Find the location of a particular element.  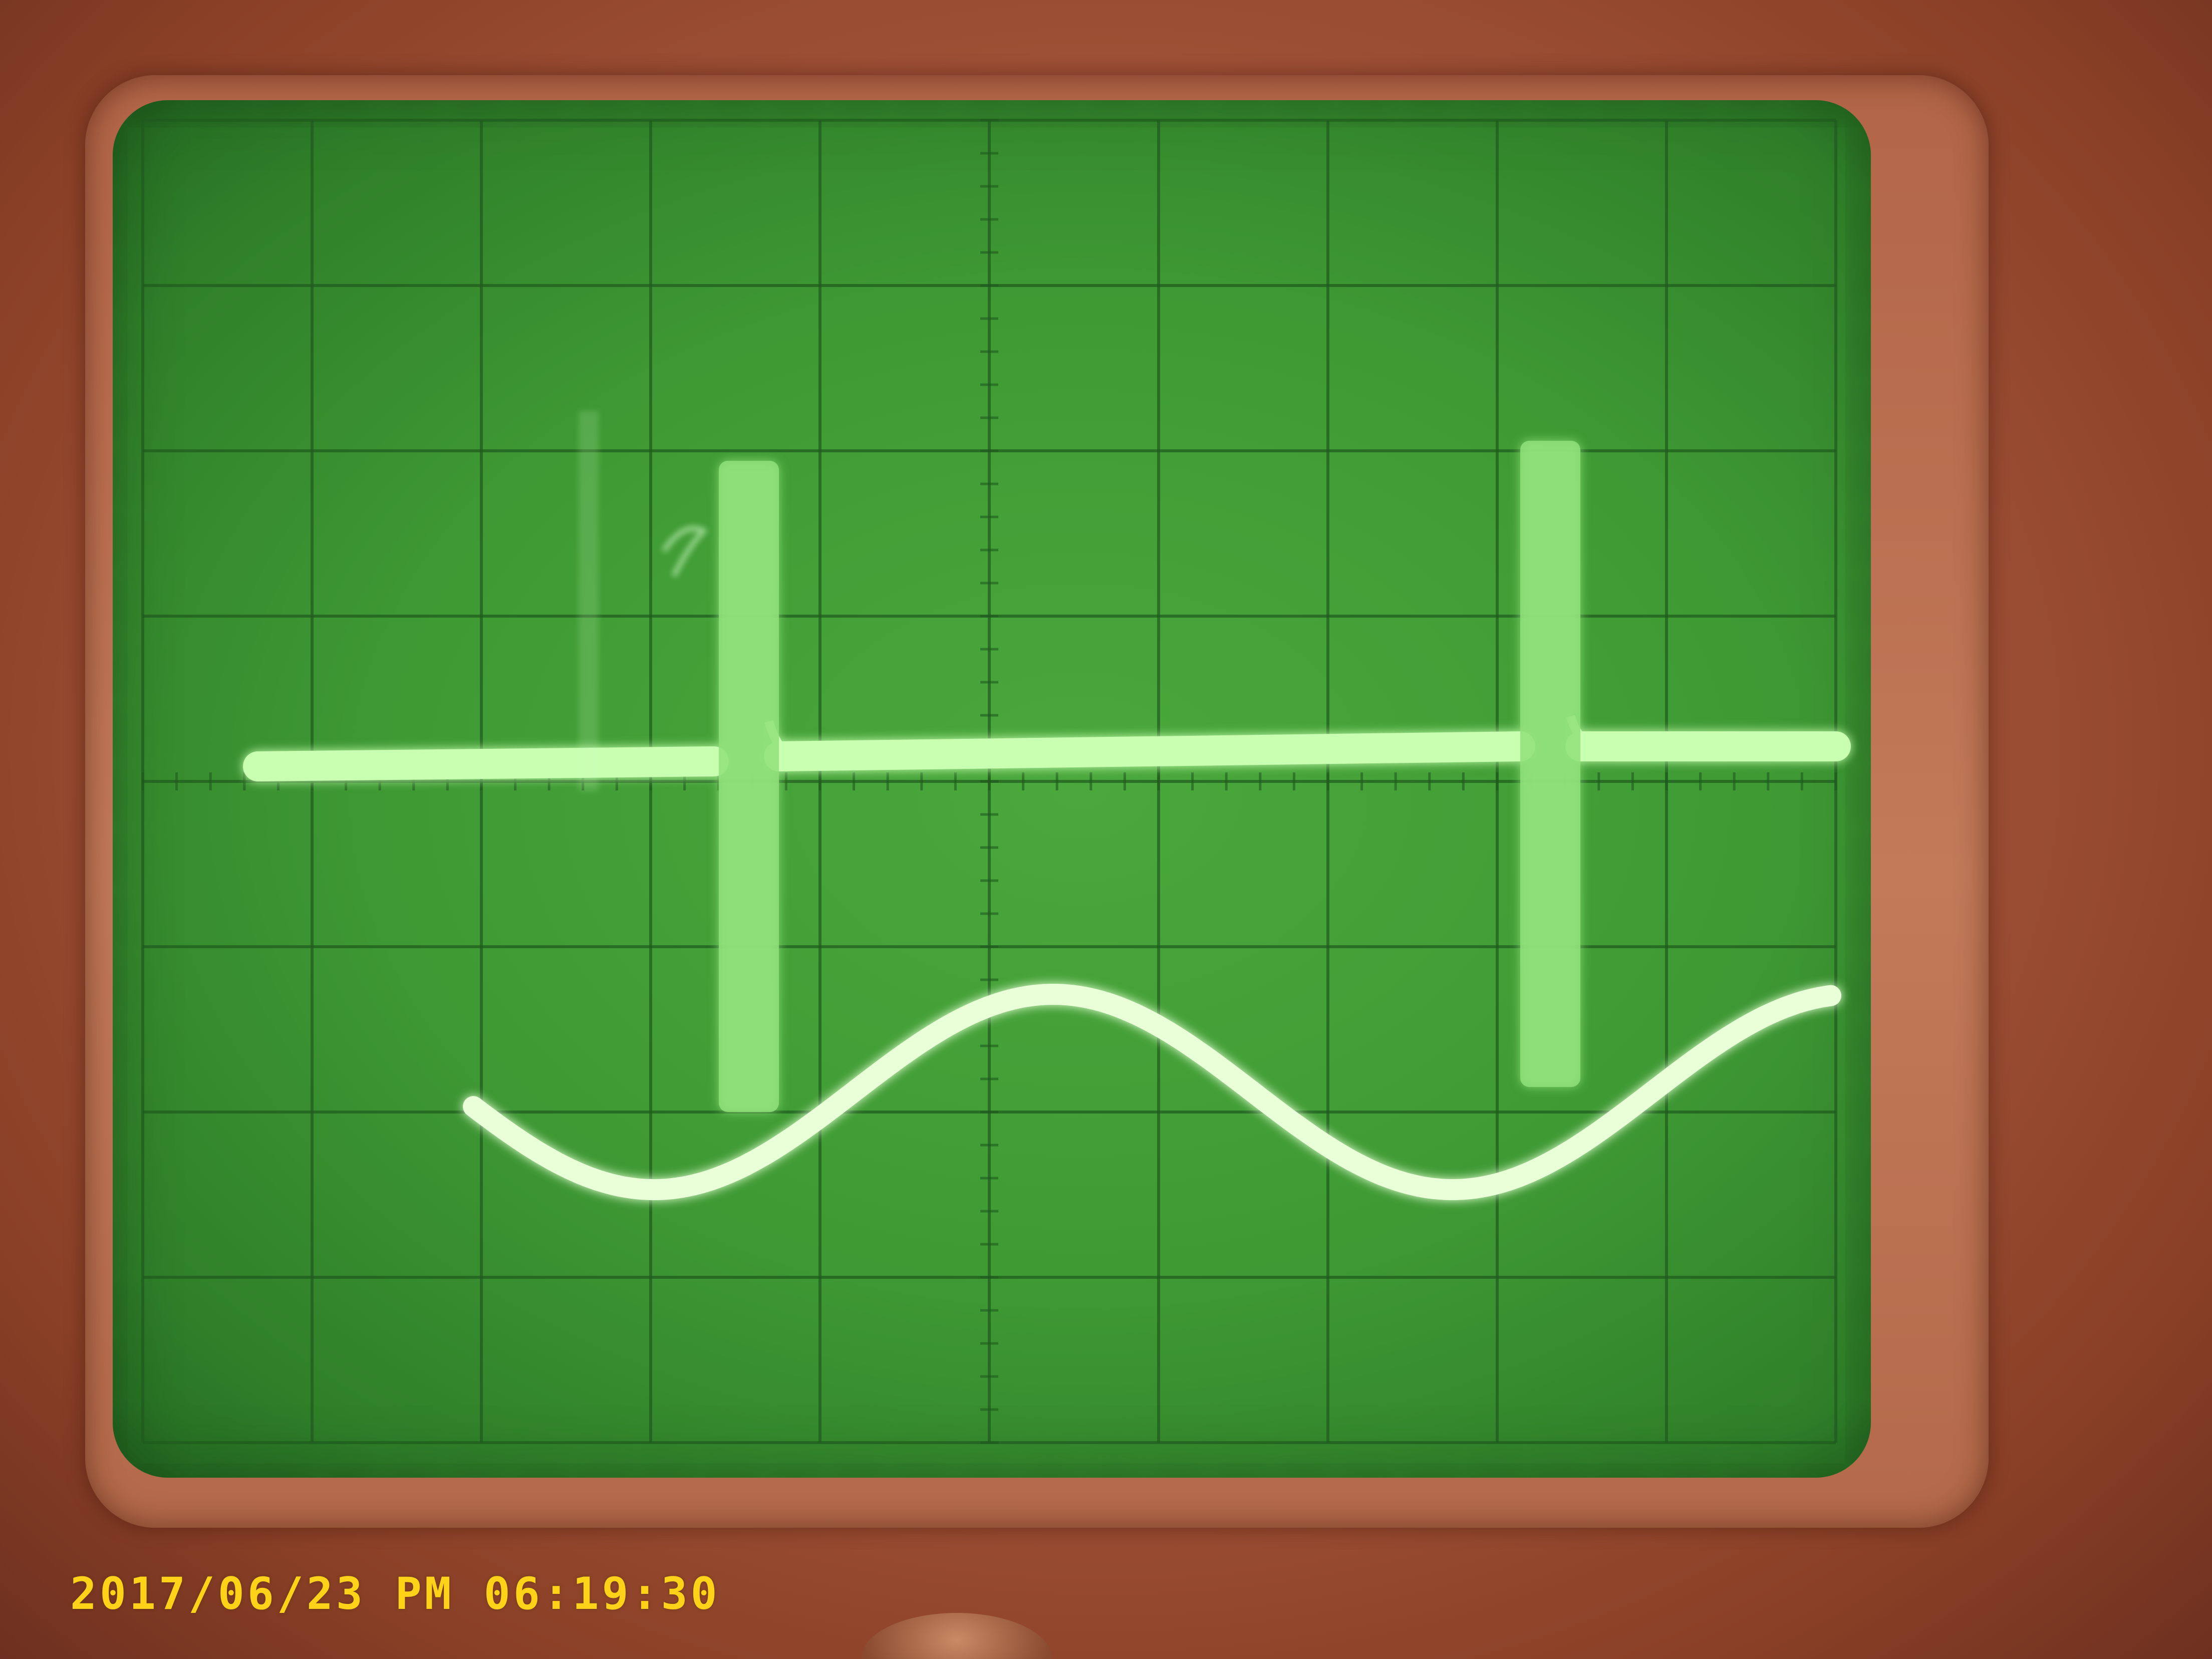

screen-reflection is located at coordinates (684, 552).